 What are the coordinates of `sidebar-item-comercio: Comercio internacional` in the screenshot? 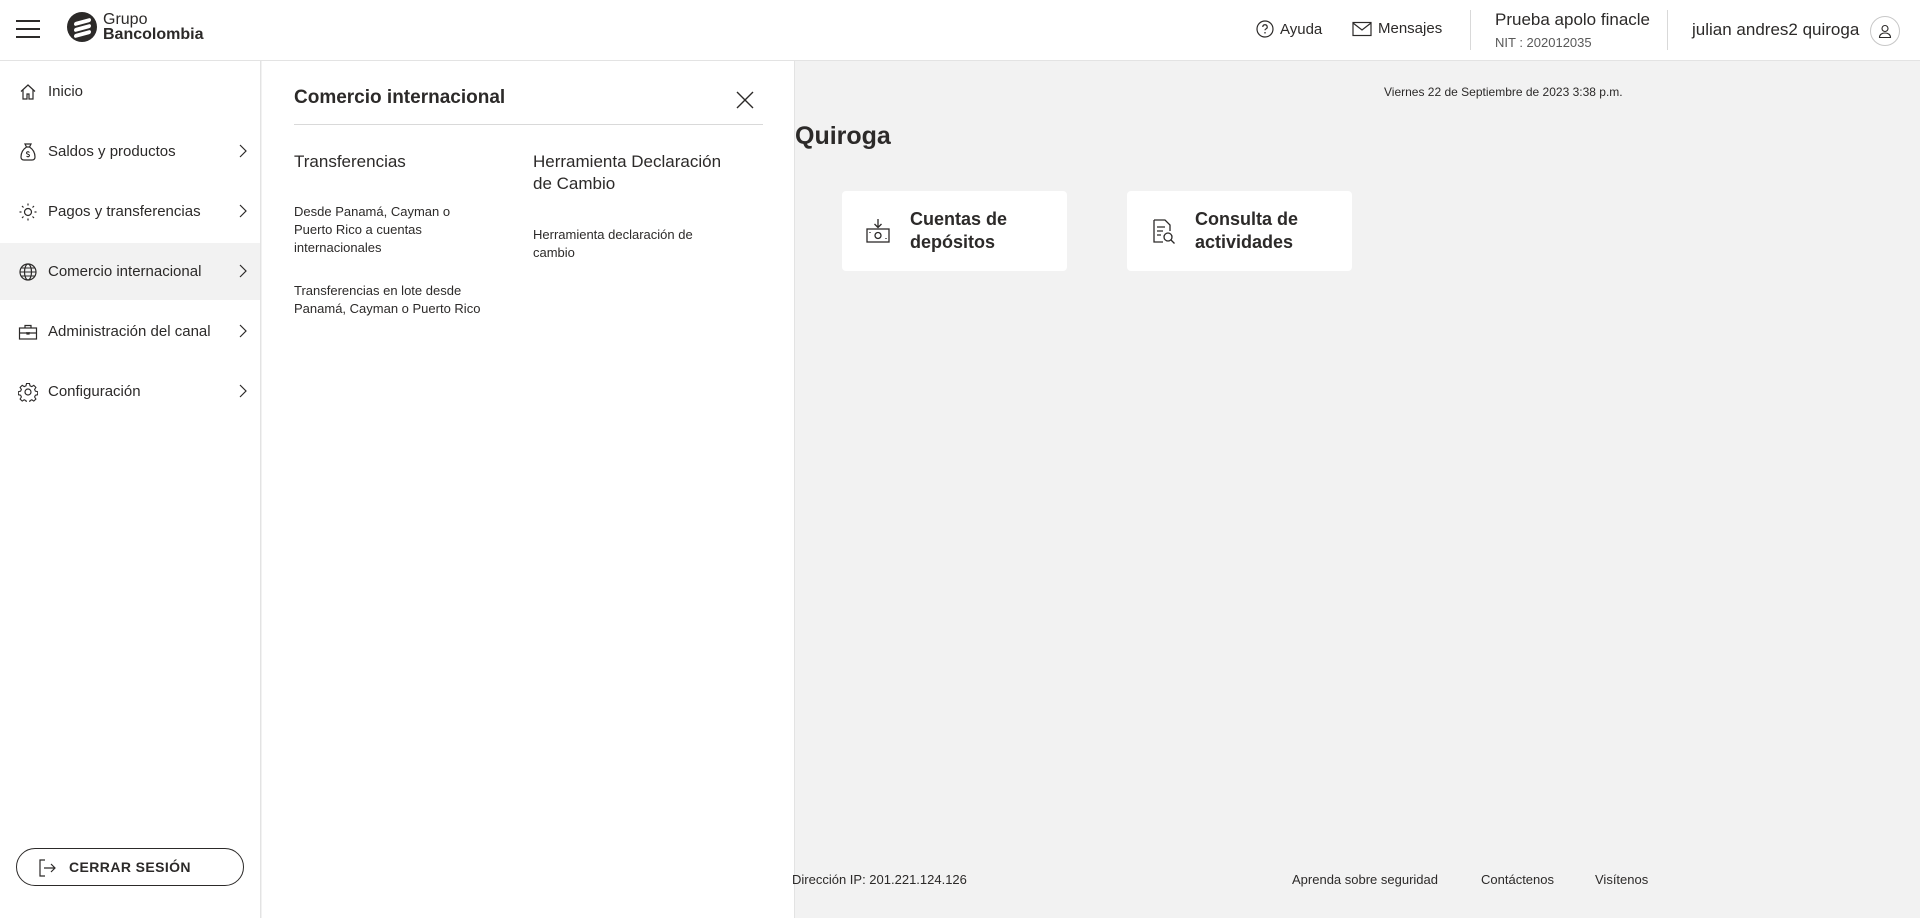 It's located at (130, 271).